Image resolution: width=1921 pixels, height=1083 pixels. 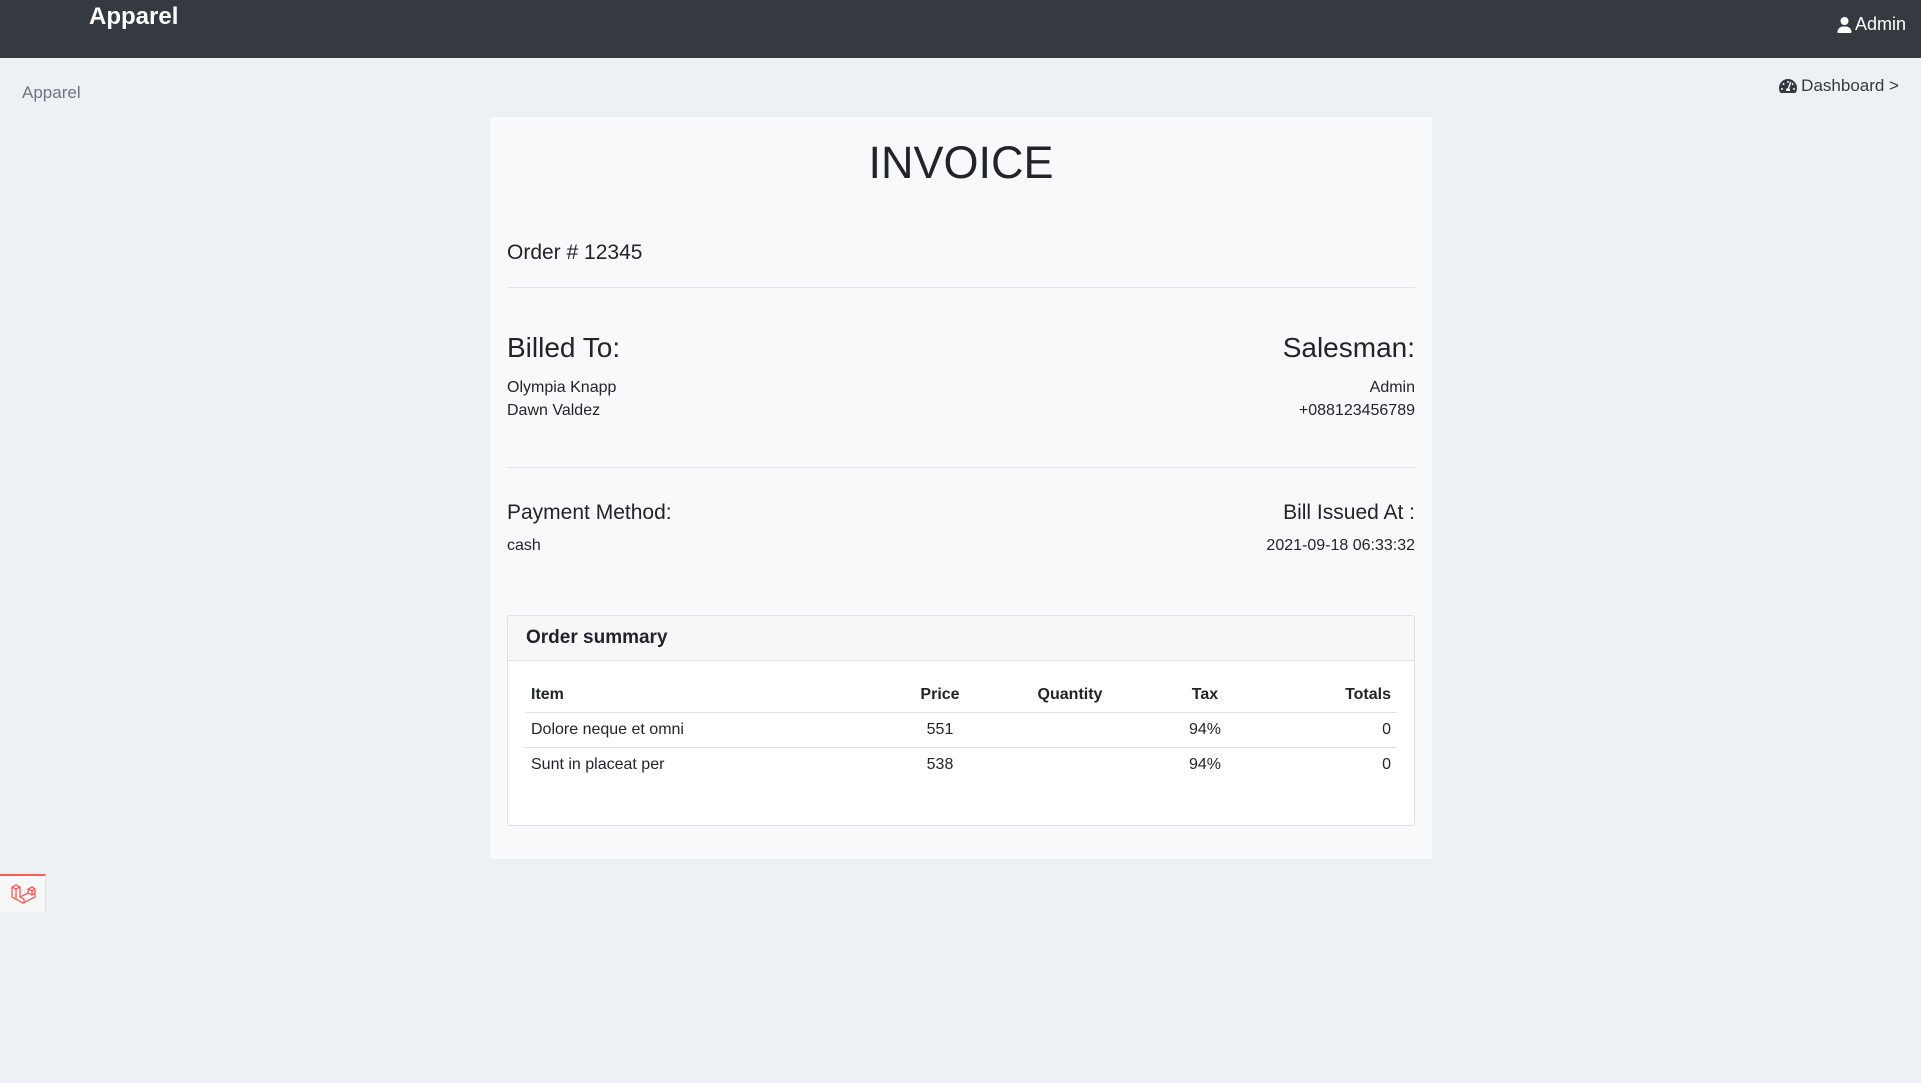 I want to click on column-header: Price, so click(x=940, y=696).